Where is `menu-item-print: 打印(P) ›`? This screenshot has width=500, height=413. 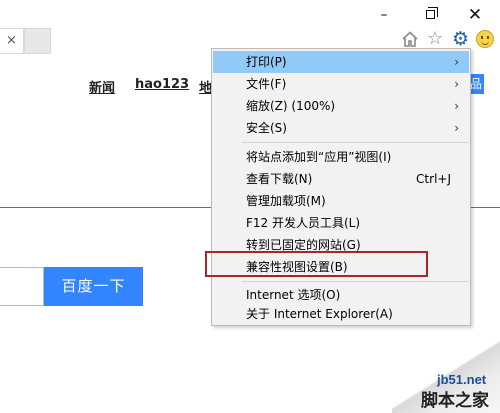
menu-item-print: 打印(P) › is located at coordinates (341, 62).